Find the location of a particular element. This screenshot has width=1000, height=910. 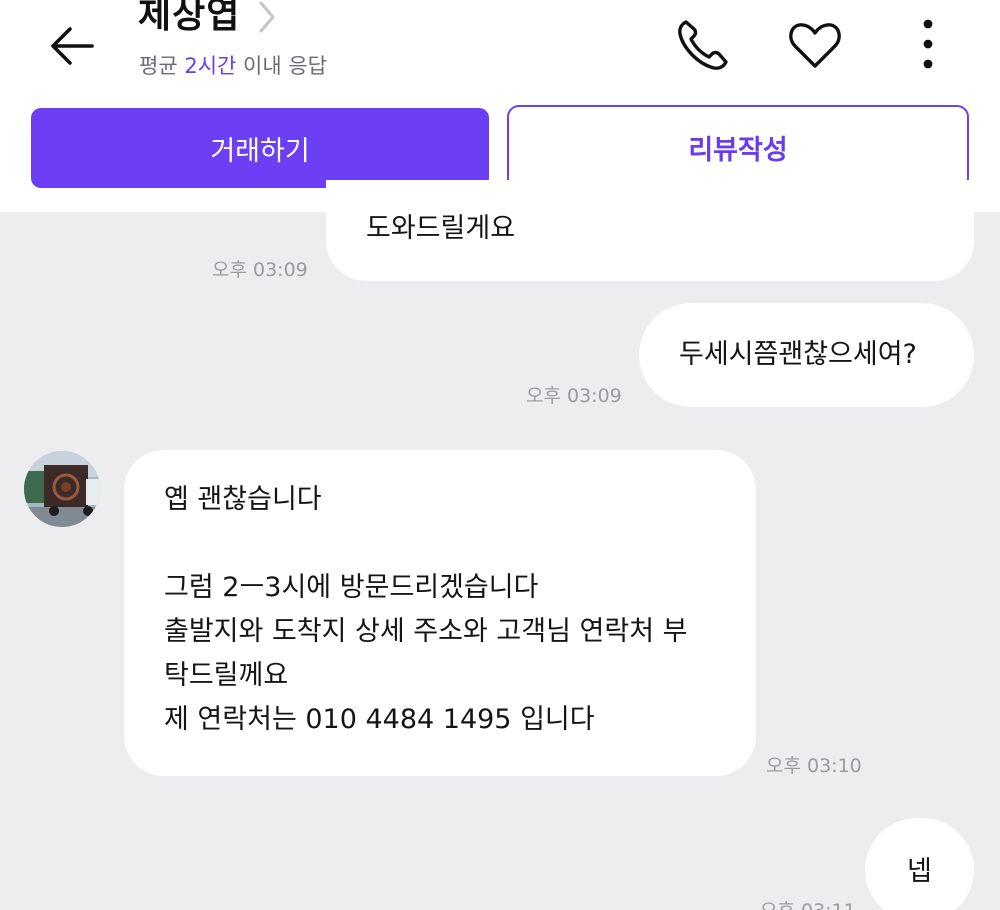

message-text: 두세시쯤괜찮으세여? is located at coordinates (798, 354).